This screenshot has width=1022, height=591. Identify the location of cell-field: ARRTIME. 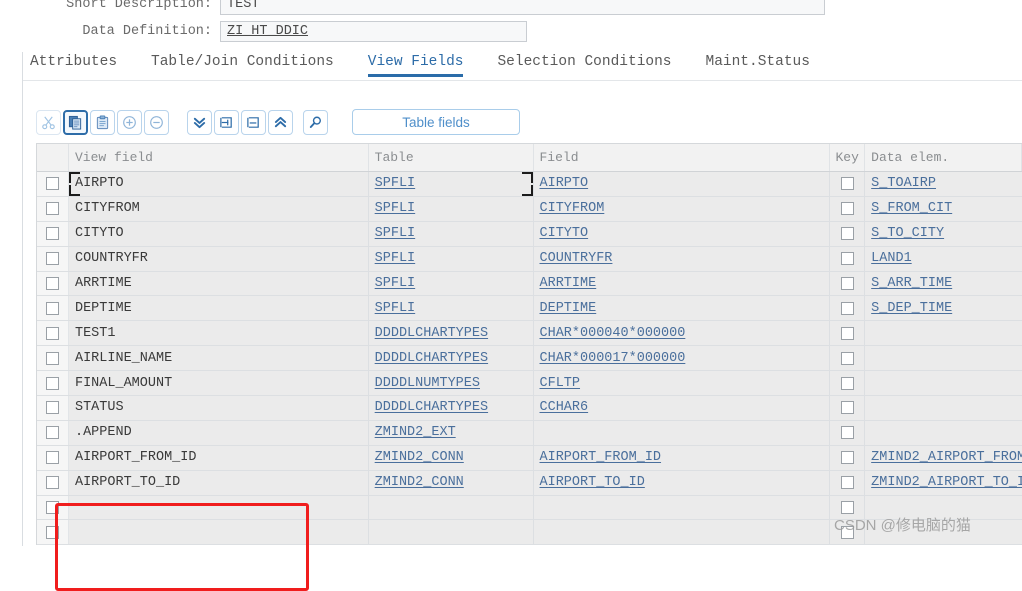
(682, 283).